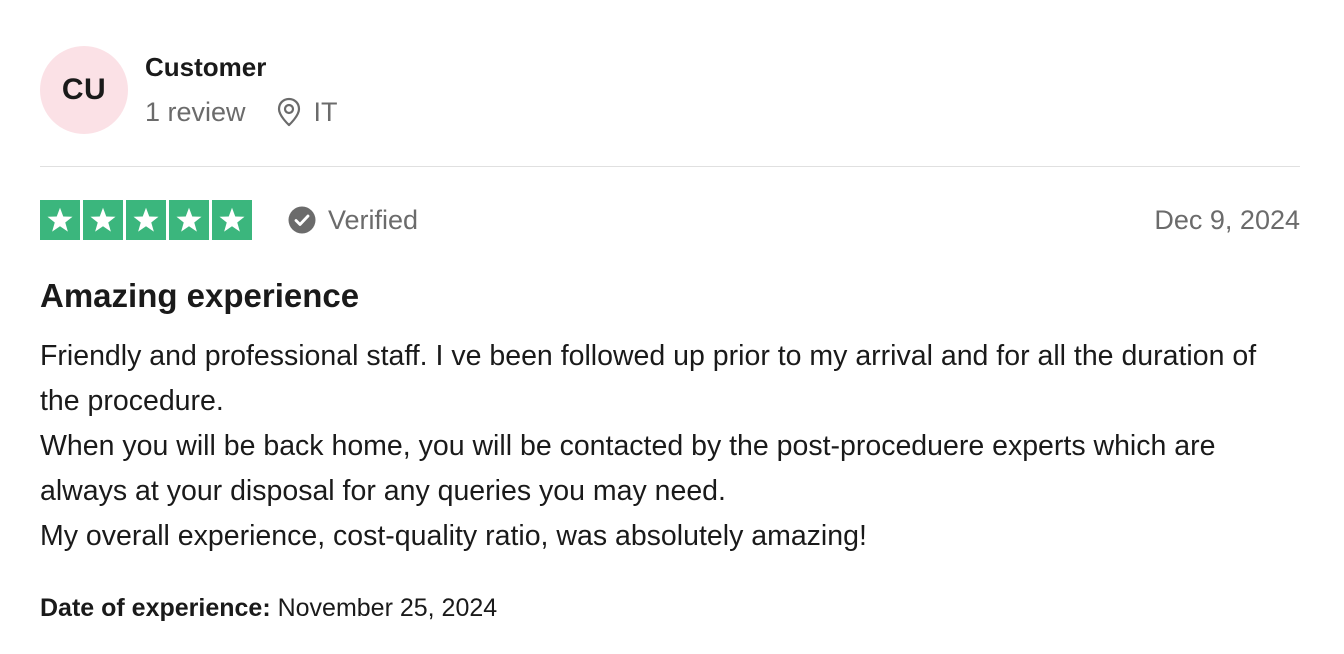  Describe the element at coordinates (670, 166) in the screenshot. I see `divider` at that location.